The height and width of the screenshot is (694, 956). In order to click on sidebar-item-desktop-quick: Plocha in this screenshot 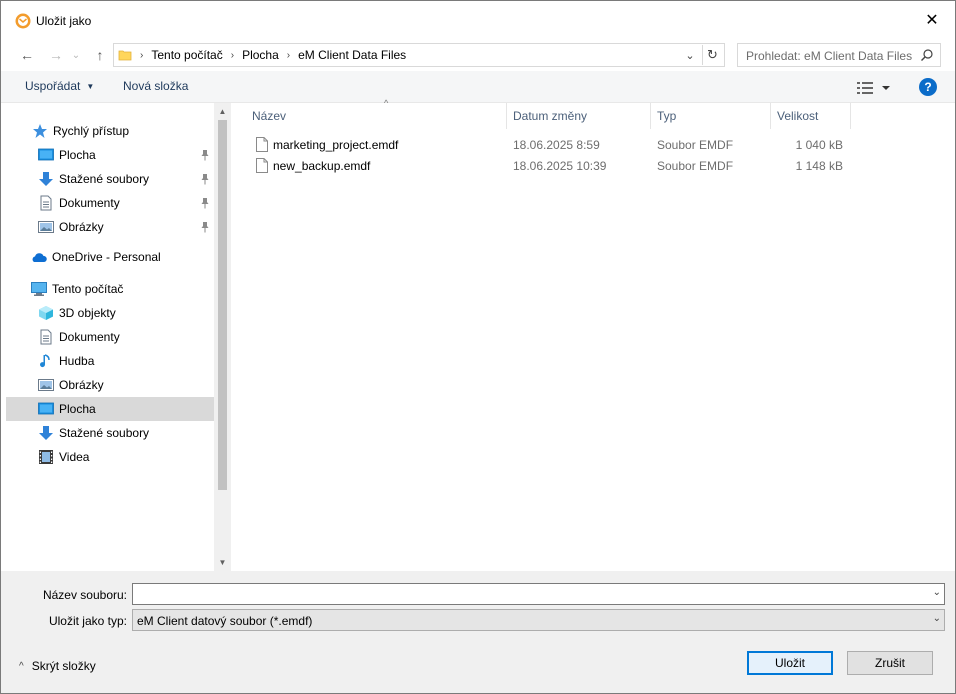, I will do `click(110, 155)`.